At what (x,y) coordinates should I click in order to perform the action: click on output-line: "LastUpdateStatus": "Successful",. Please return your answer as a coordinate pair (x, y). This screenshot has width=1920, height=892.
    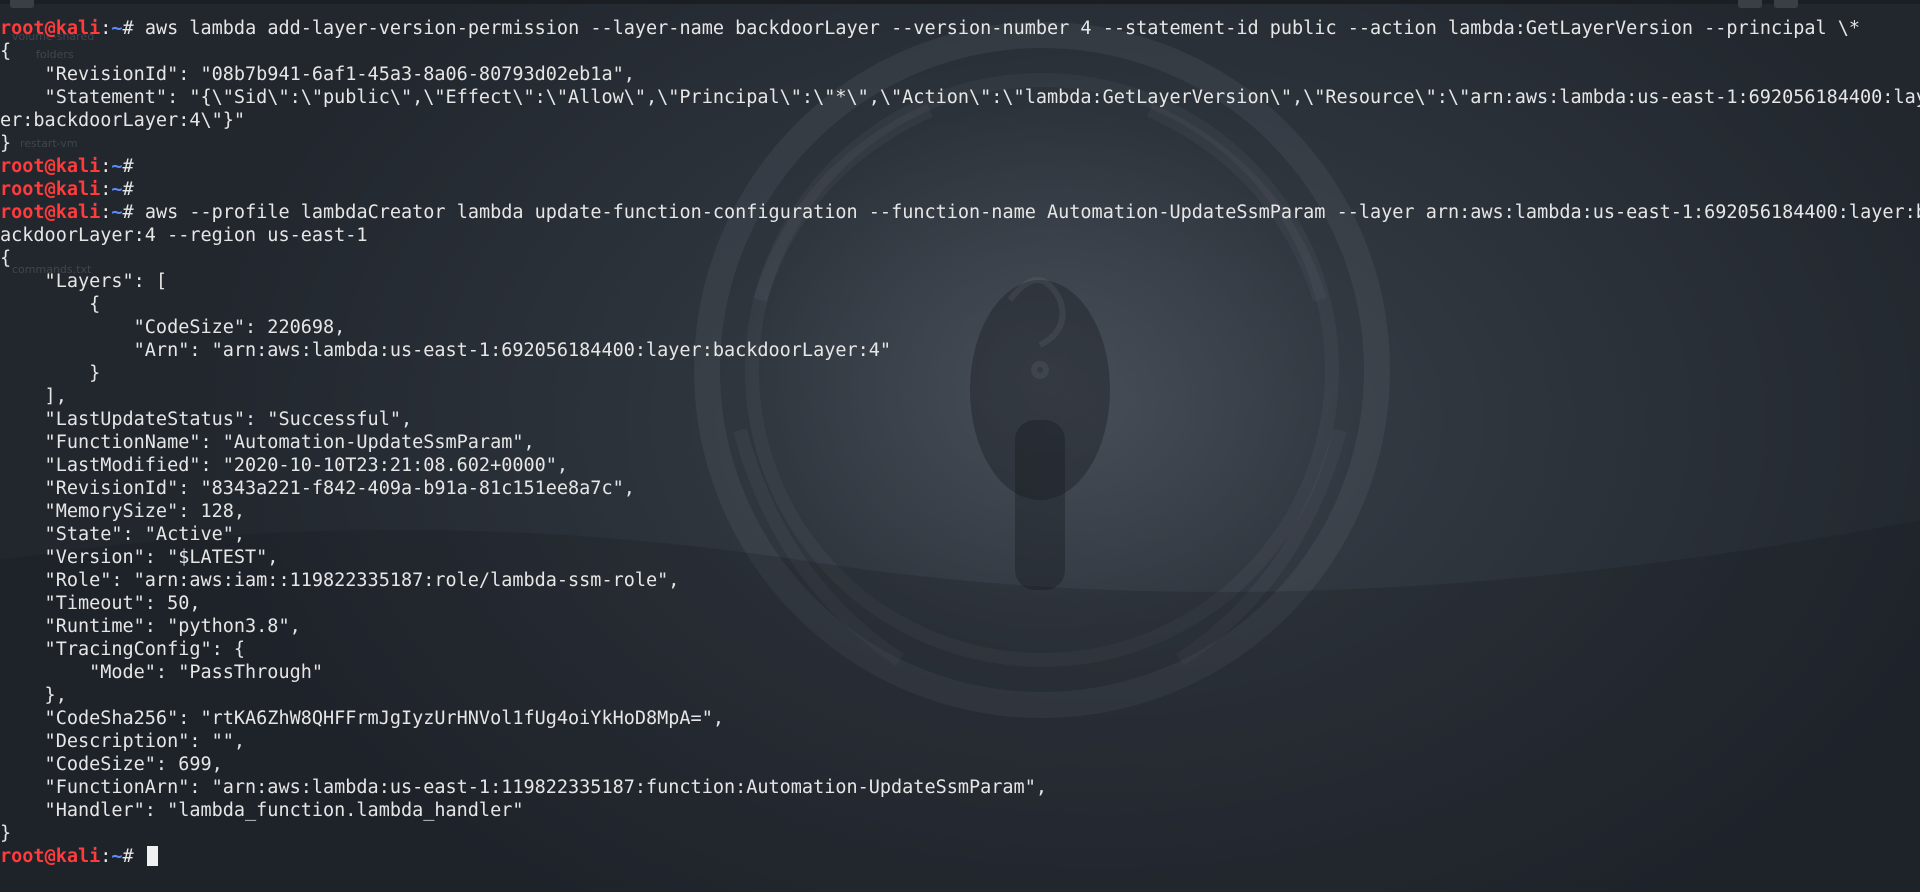
    Looking at the image, I should click on (960, 419).